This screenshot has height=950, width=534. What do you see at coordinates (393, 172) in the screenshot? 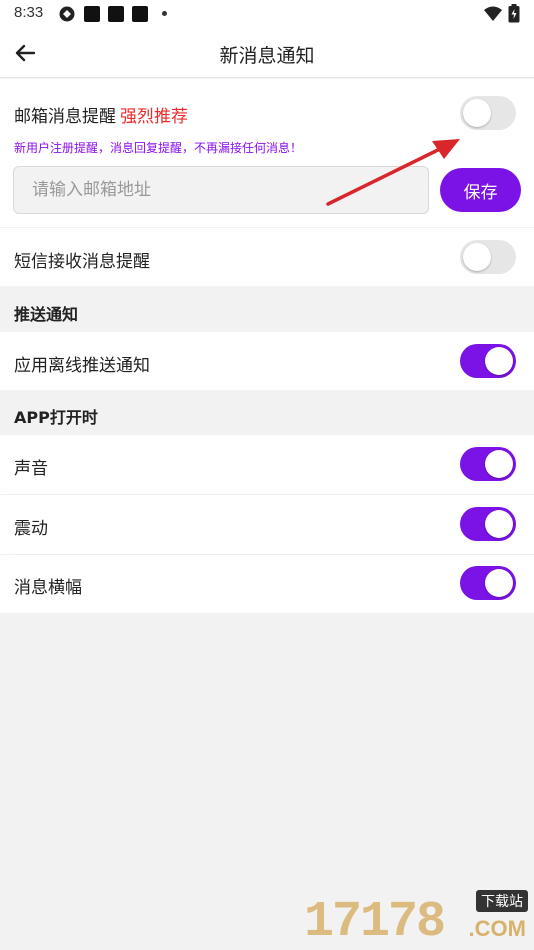
I see `annotation-arrow-icon` at bounding box center [393, 172].